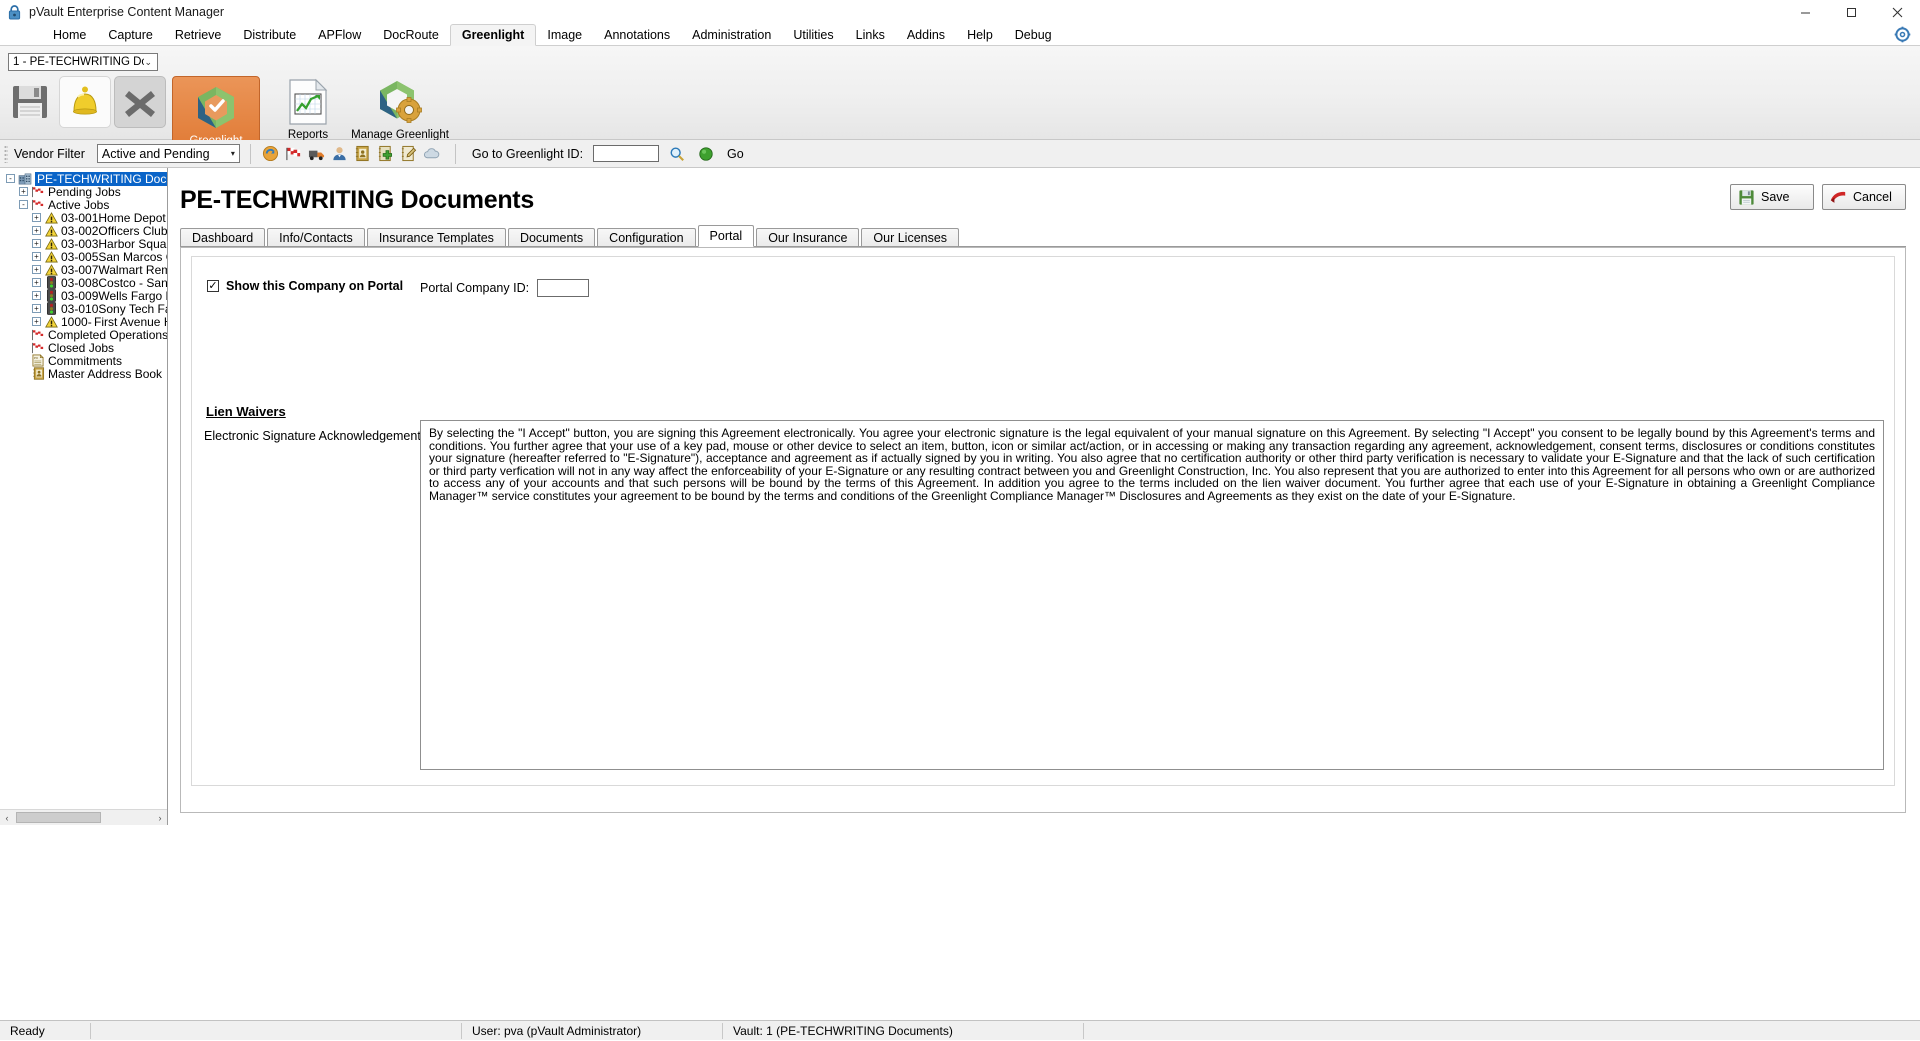 The image size is (1920, 1041). What do you see at coordinates (1805, 12) in the screenshot?
I see `minimize-button` at bounding box center [1805, 12].